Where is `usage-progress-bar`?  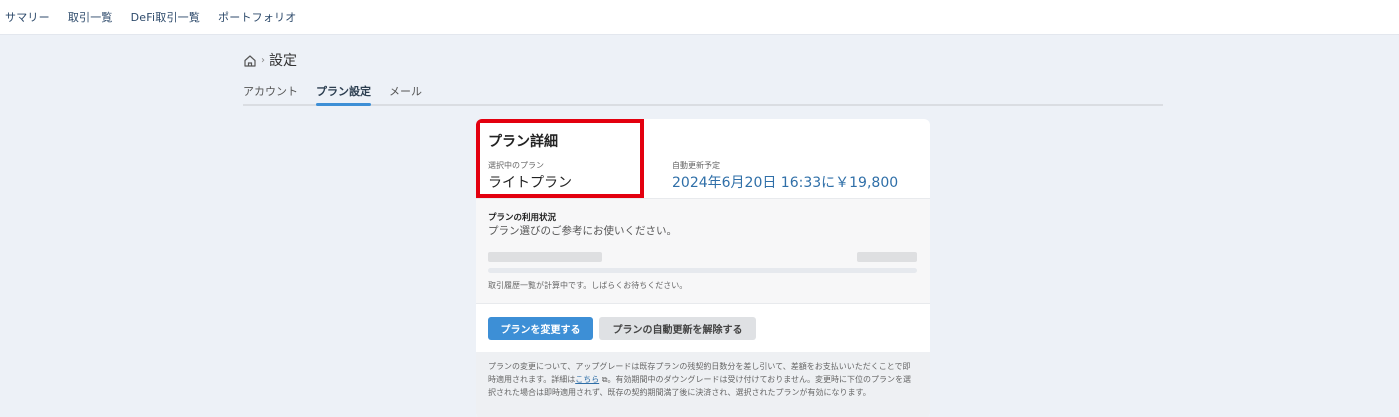 usage-progress-bar is located at coordinates (702, 270).